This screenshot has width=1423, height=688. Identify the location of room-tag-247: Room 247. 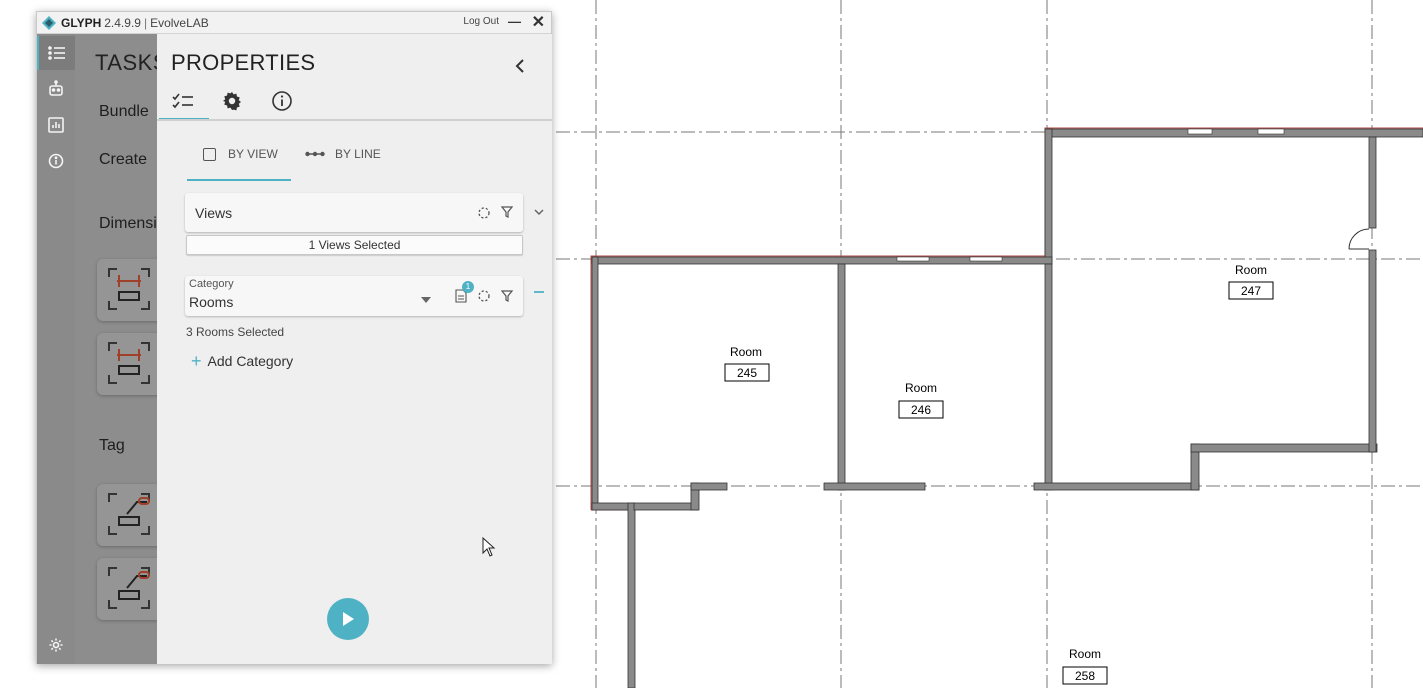
(1251, 281).